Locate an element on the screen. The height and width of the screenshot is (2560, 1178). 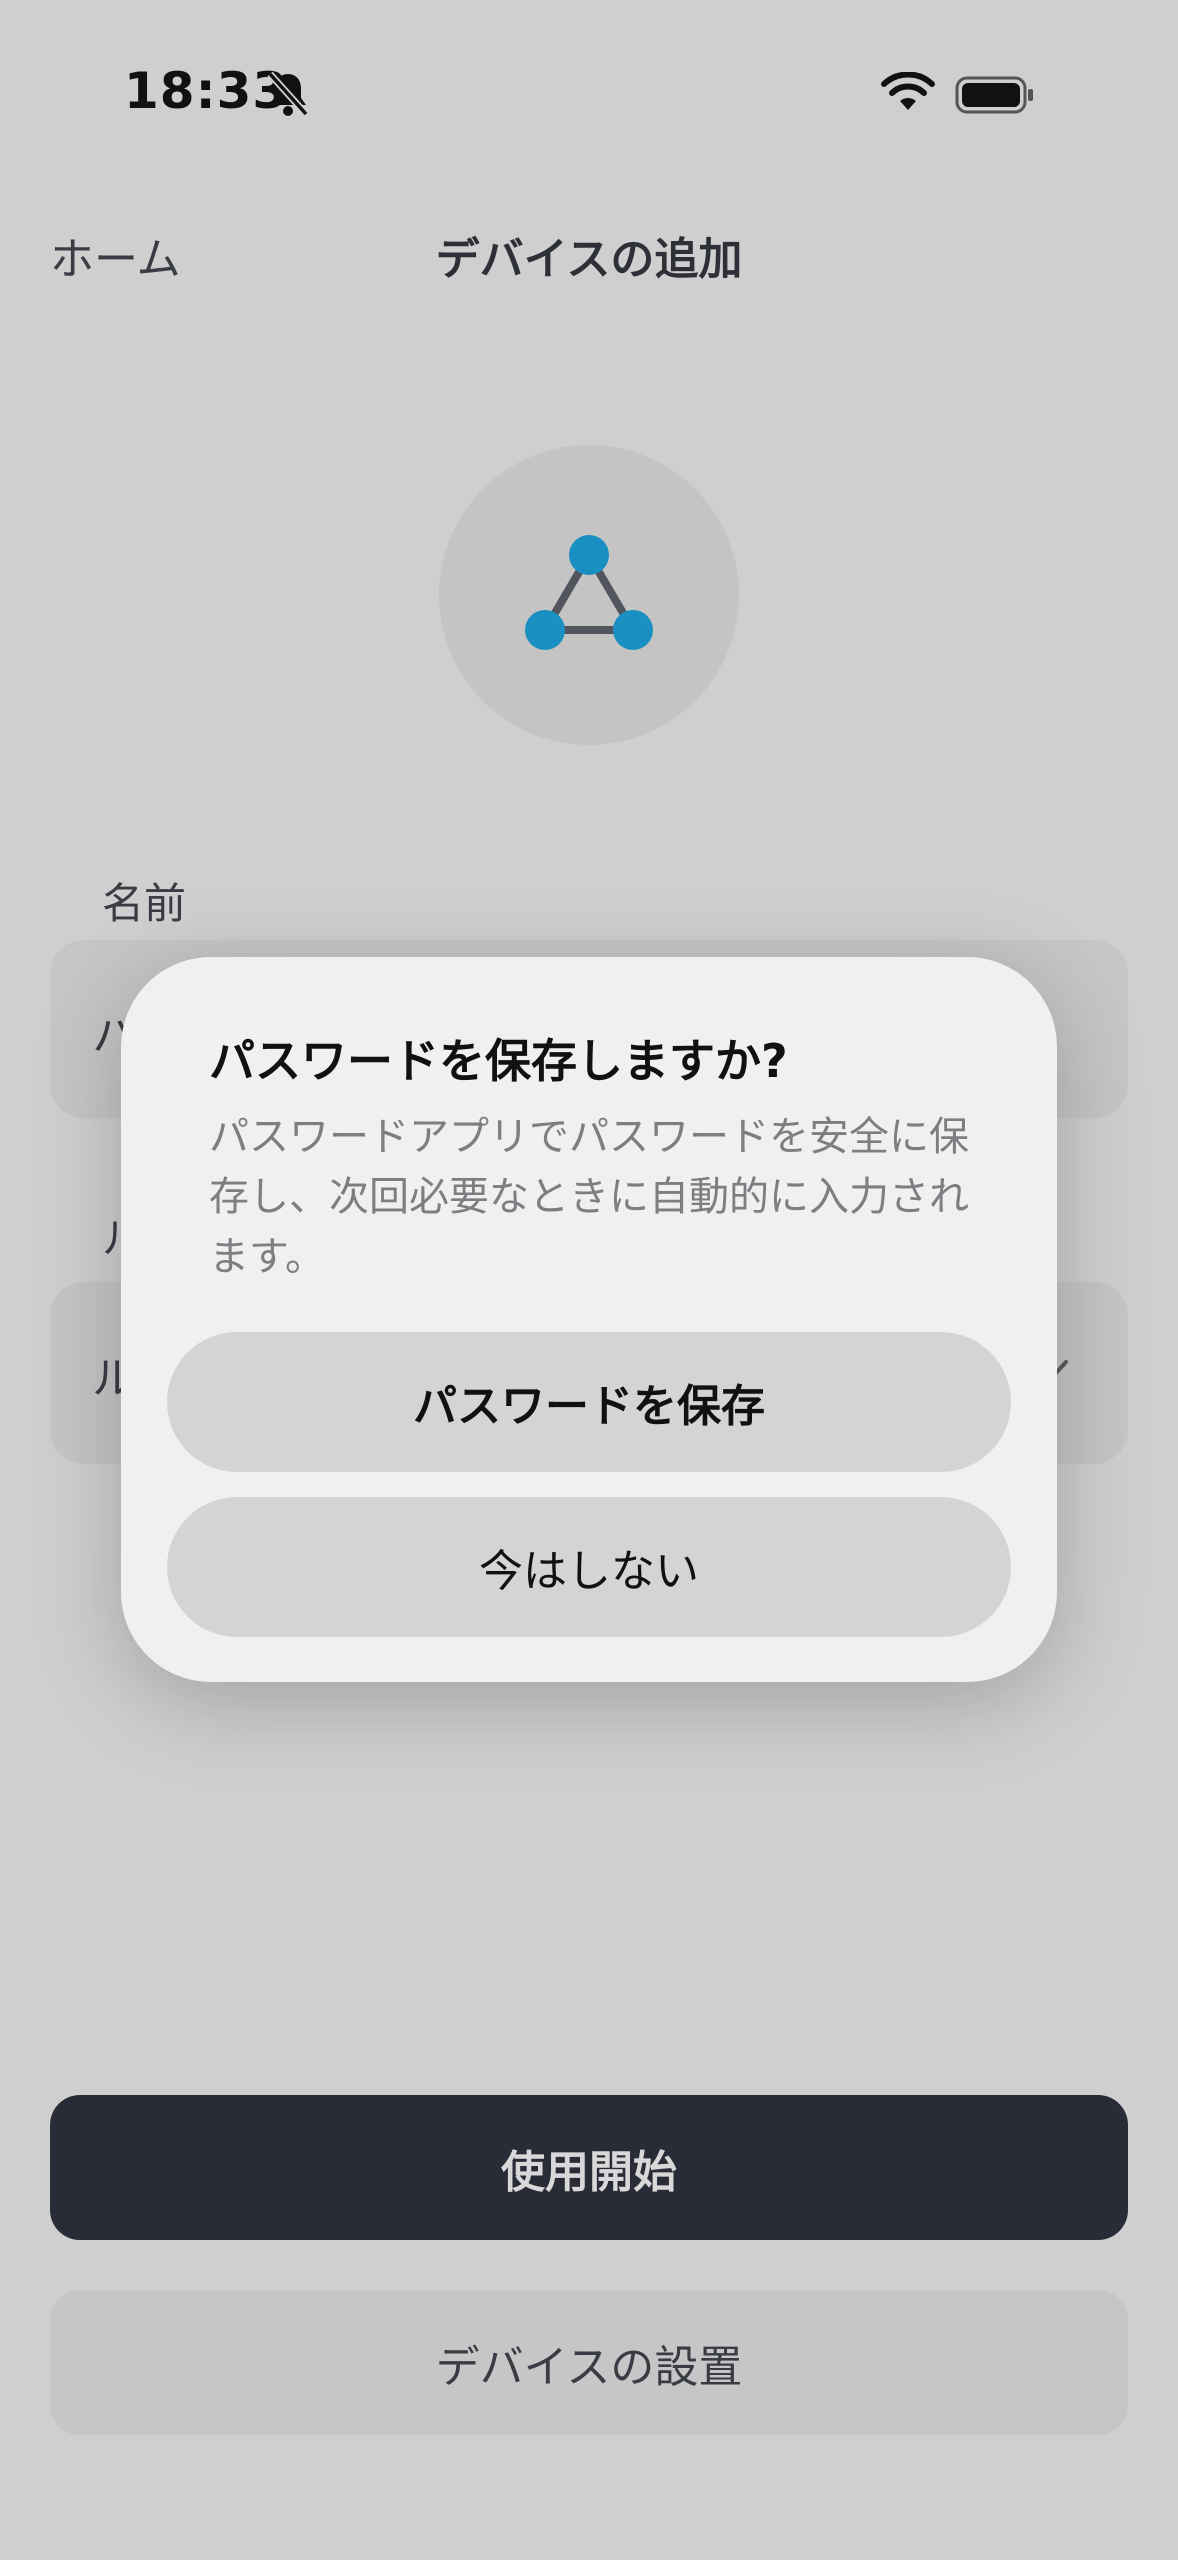
status-time: 18:33 is located at coordinates (206, 91).